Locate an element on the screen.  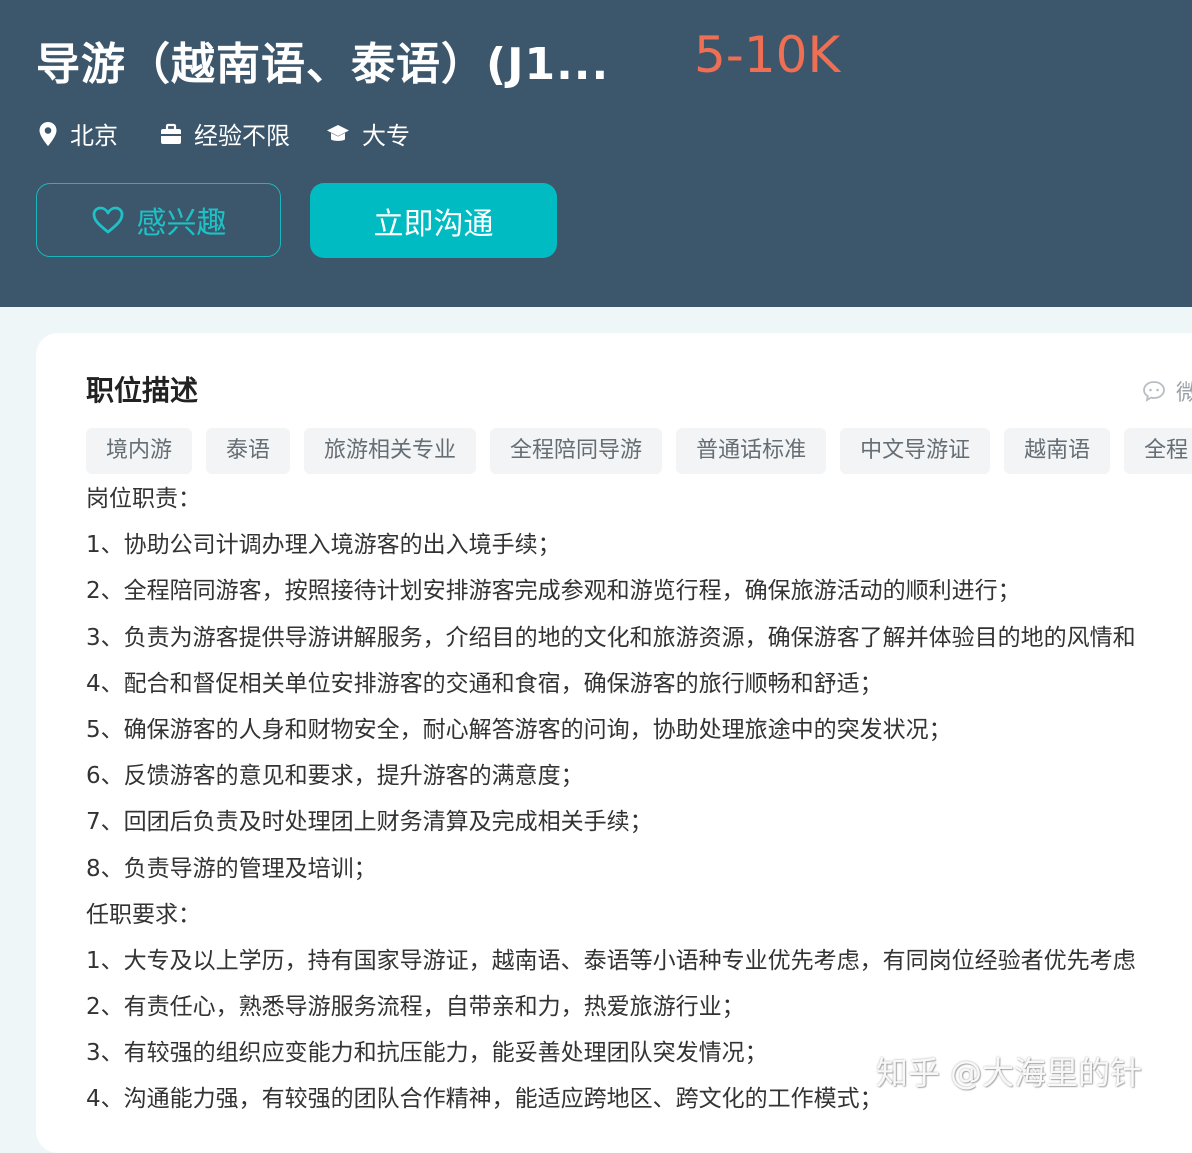
interest-label: 感兴趣 is located at coordinates (181, 223).